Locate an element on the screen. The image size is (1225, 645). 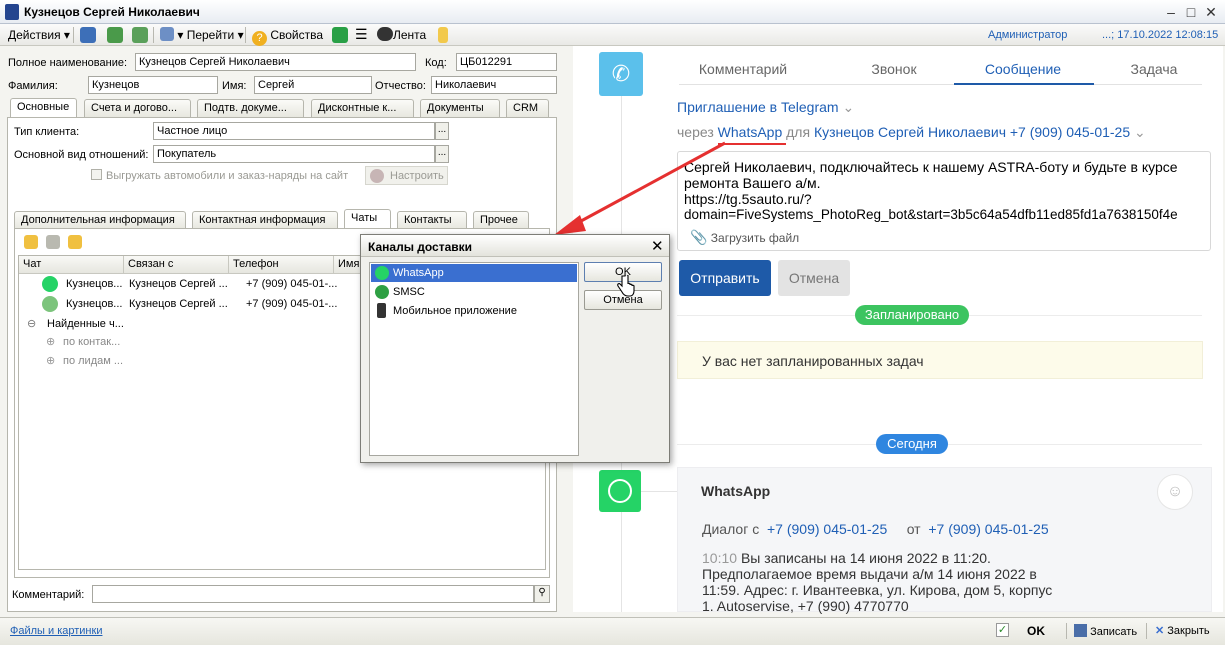
today-pill: Сегодня is located at coordinates (912, 444).